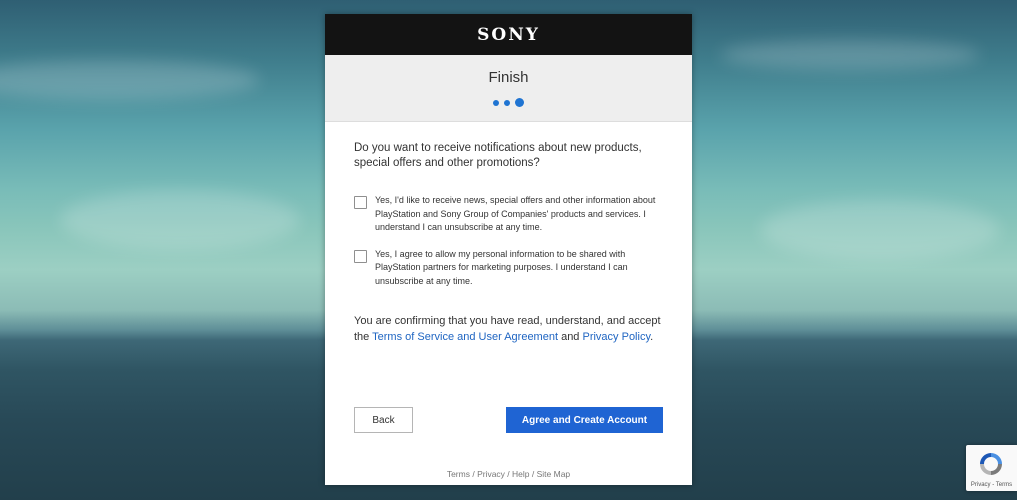 The image size is (1017, 500). I want to click on terms-of-service-link: Terms of Service and User Agreement, so click(465, 337).